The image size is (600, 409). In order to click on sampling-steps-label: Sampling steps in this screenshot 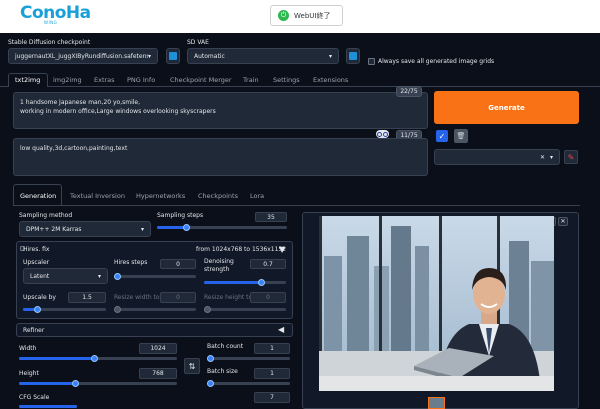, I will do `click(180, 215)`.